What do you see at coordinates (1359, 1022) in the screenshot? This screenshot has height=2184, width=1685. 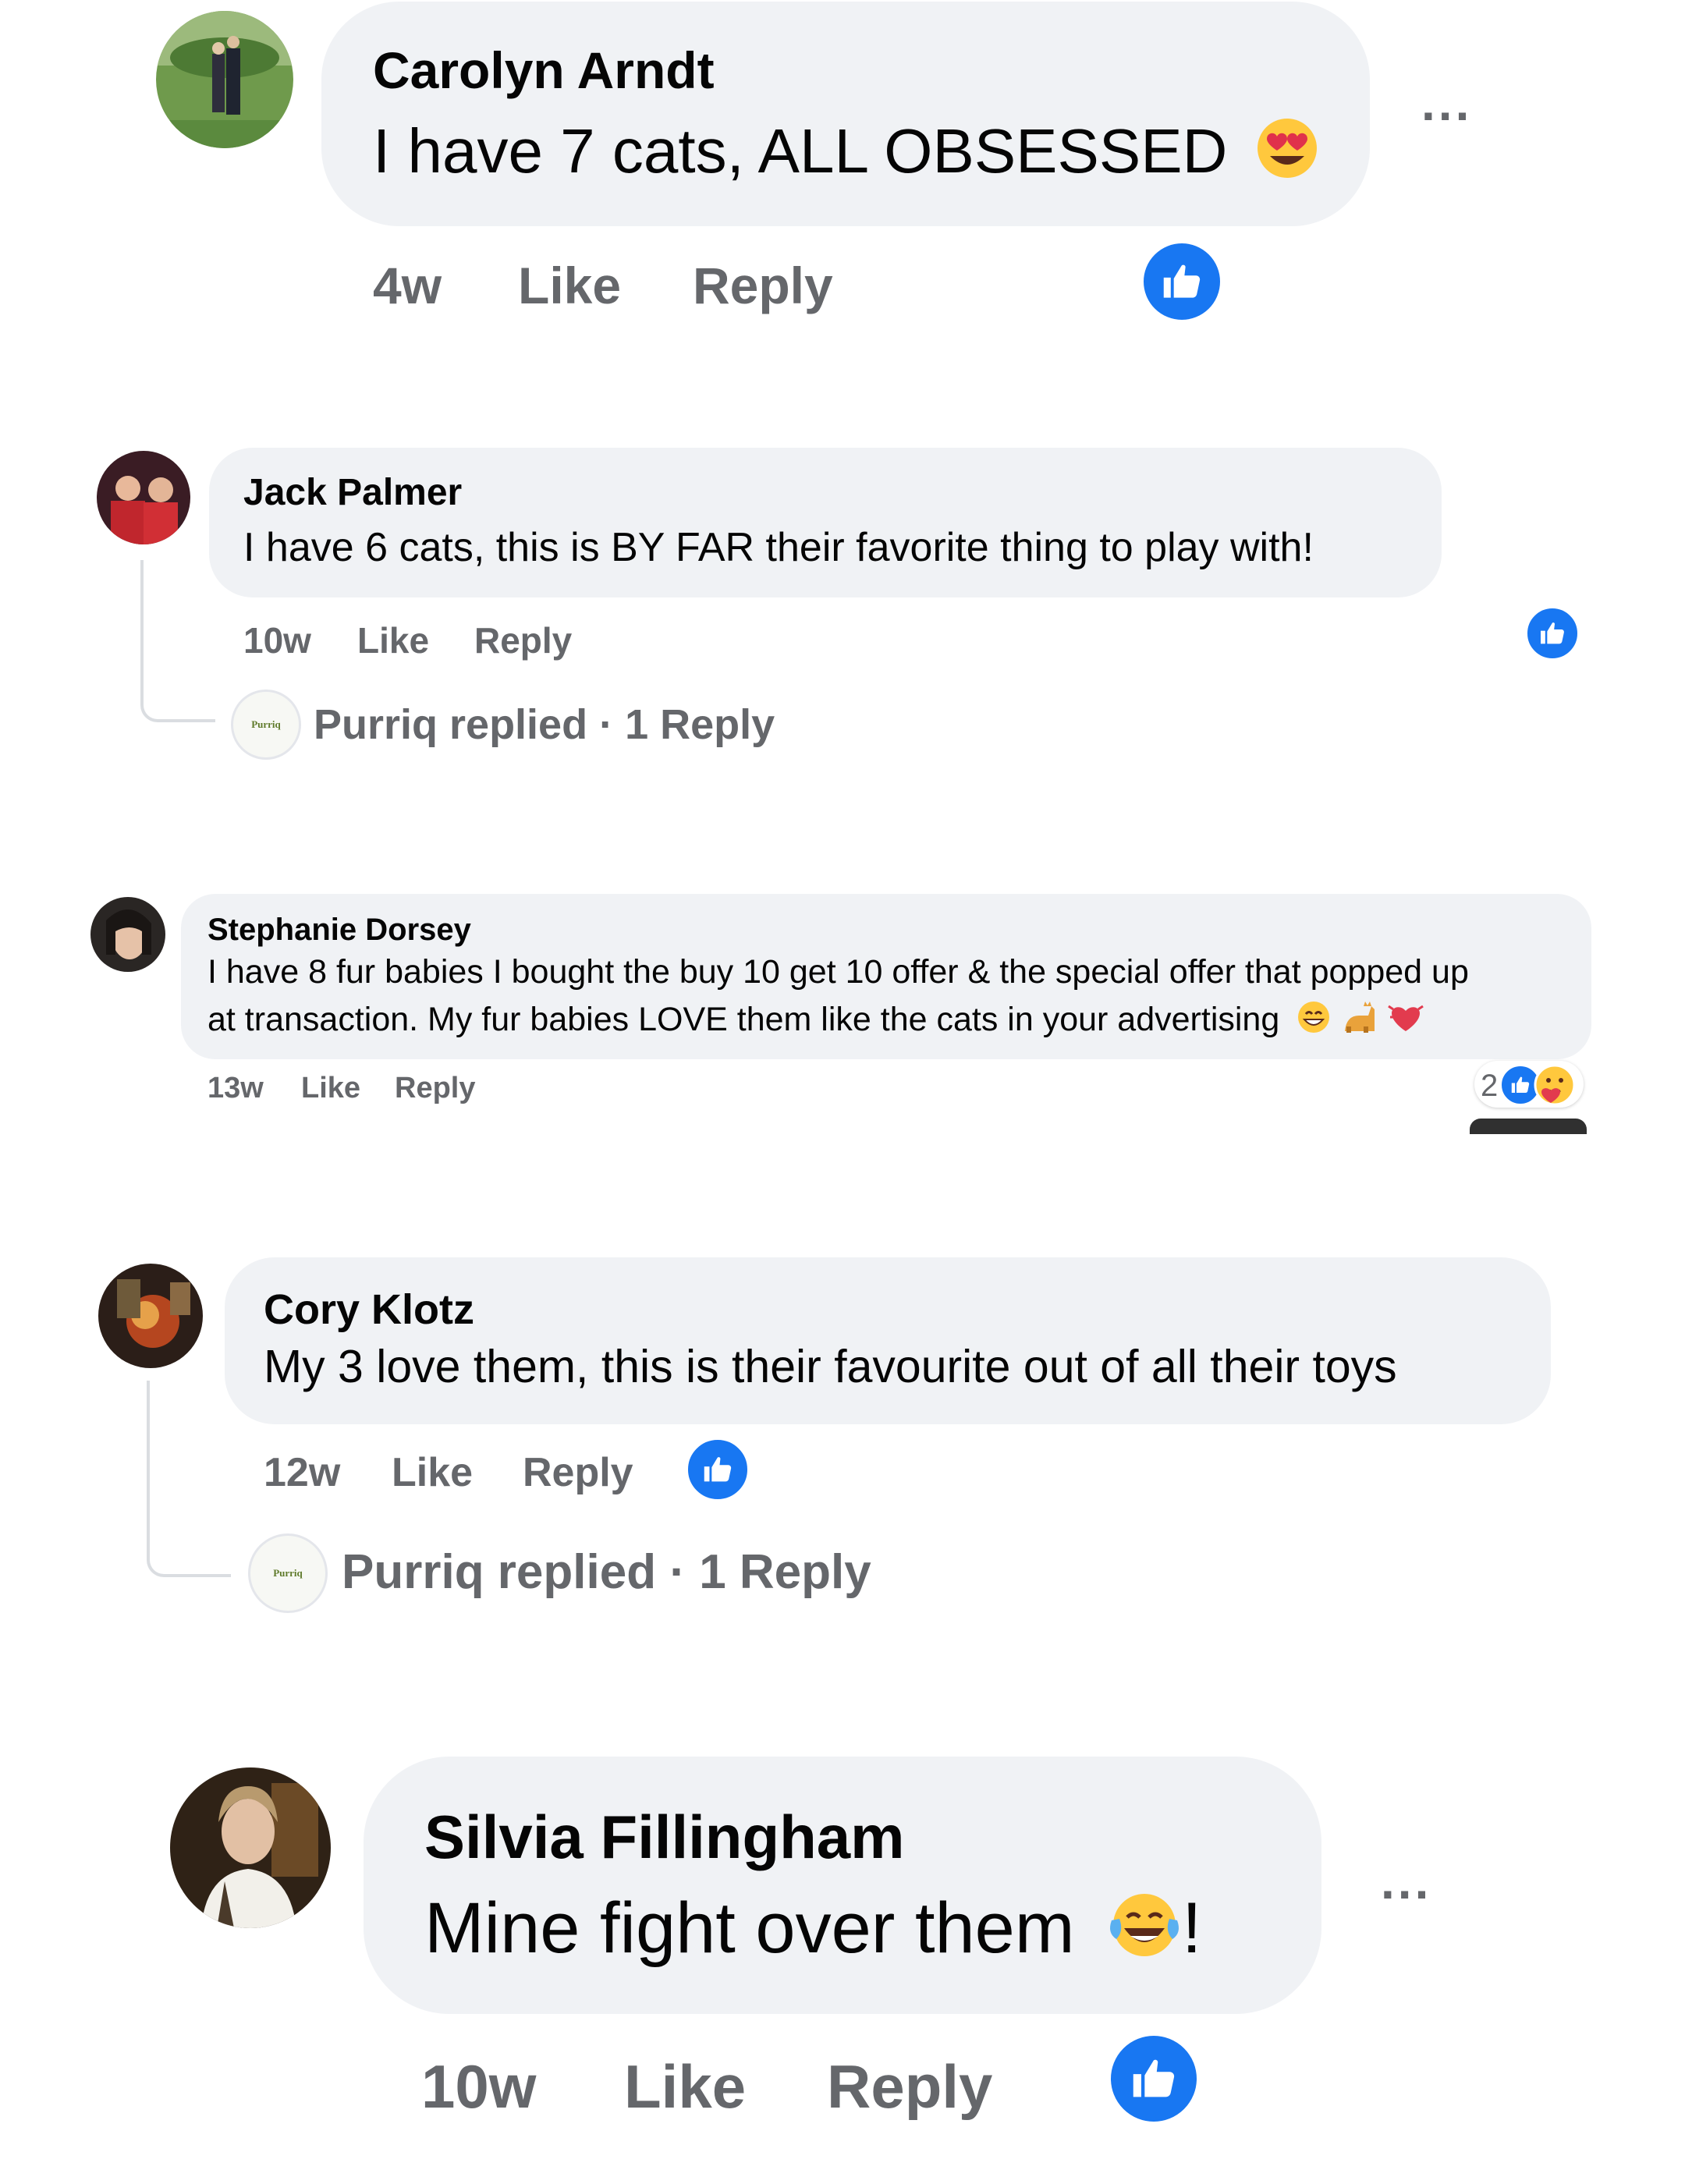 I see `cat-emoji` at bounding box center [1359, 1022].